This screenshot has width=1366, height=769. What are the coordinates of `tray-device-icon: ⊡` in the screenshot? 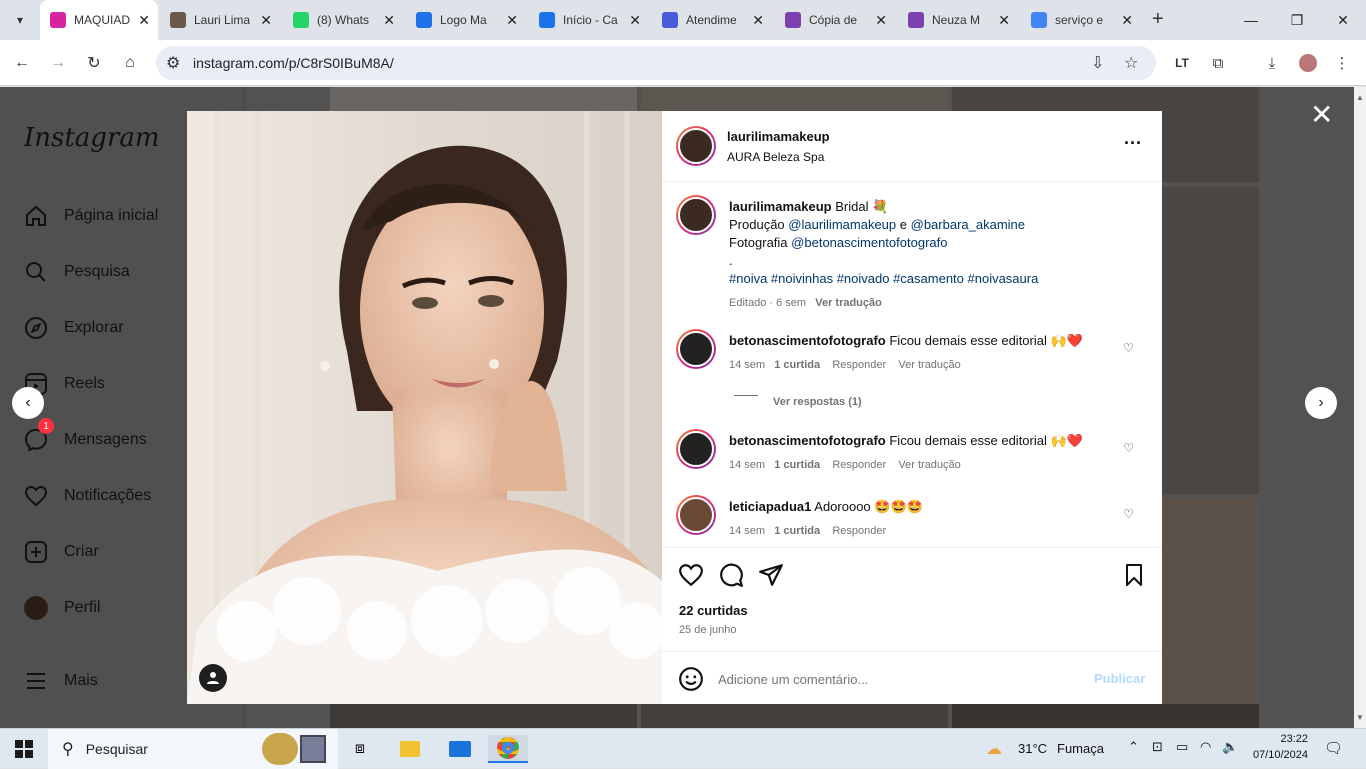 It's located at (1157, 747).